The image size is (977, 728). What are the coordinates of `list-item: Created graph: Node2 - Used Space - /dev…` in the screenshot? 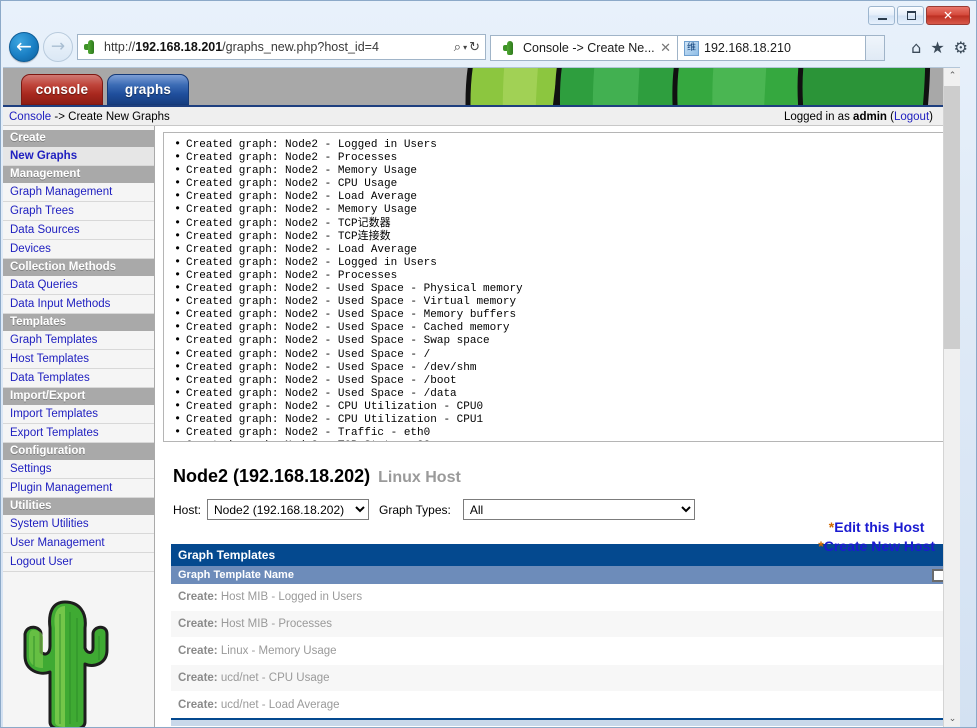 It's located at (559, 368).